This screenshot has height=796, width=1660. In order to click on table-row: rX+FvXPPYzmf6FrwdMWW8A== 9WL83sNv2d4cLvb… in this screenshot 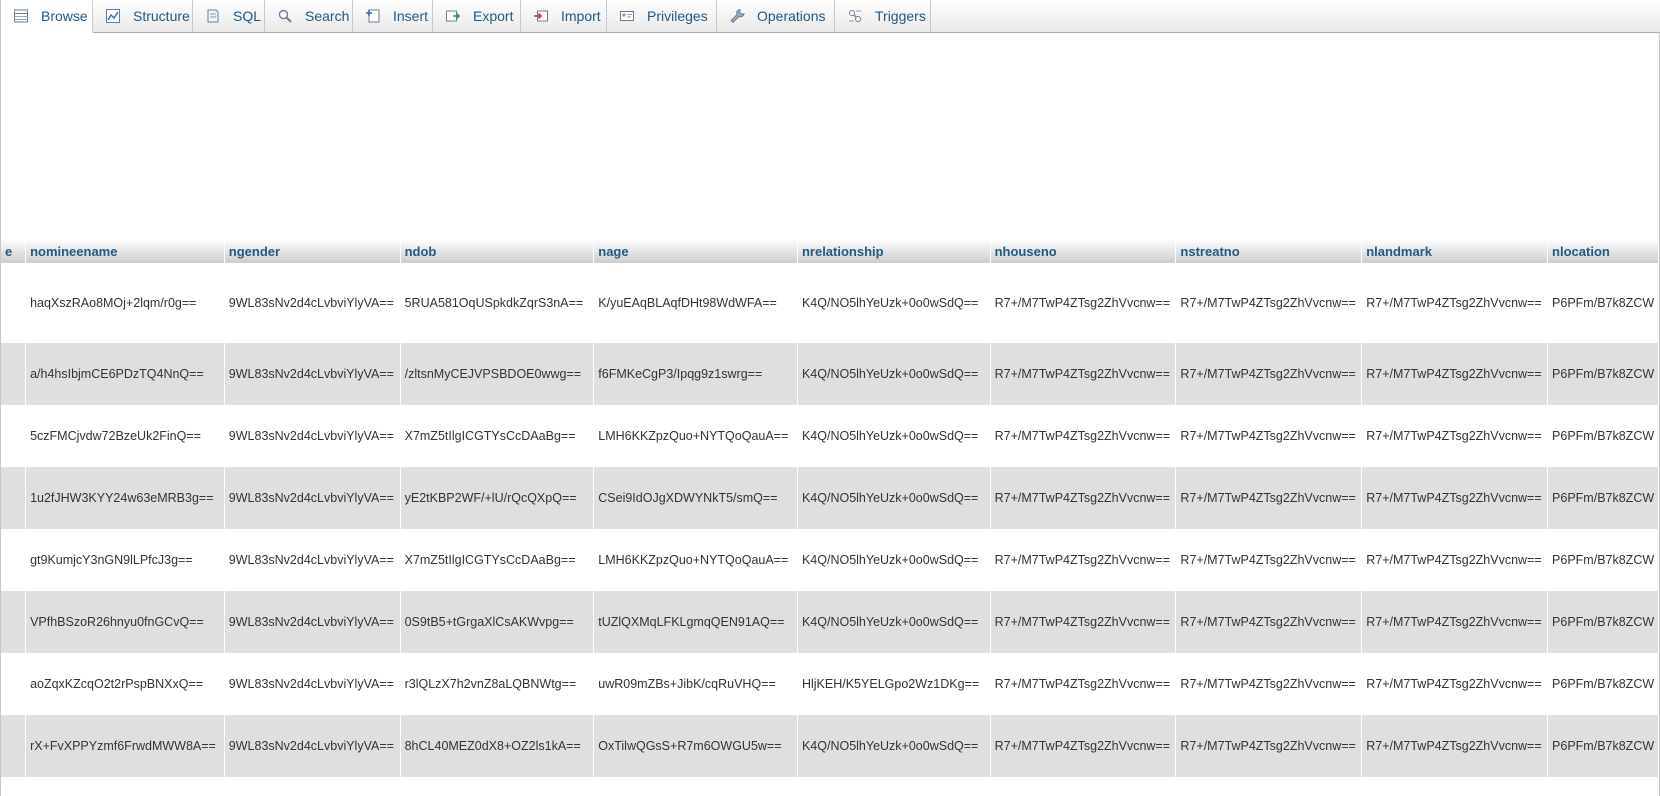, I will do `click(830, 746)`.